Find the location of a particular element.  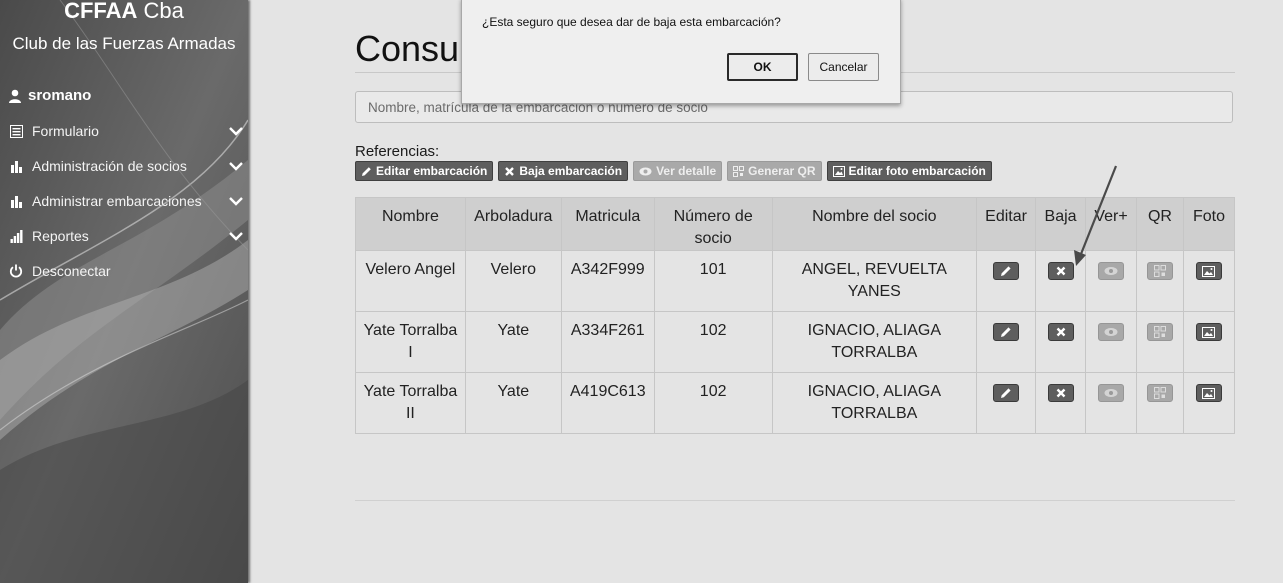

user-icon is located at coordinates (15, 96).